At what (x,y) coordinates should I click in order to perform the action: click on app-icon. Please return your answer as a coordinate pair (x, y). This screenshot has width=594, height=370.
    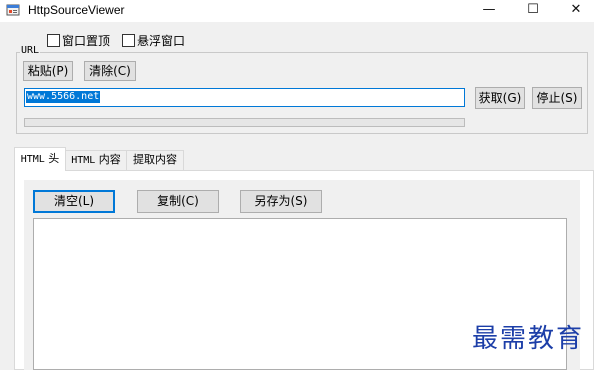
    Looking at the image, I should click on (13, 10).